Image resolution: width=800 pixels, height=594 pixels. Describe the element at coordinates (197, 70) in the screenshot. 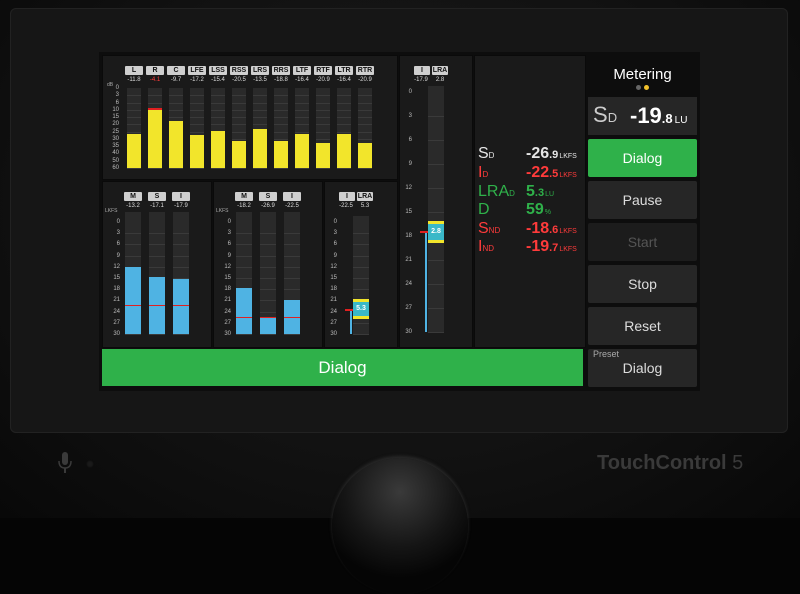

I see `channel-button: LFE` at that location.